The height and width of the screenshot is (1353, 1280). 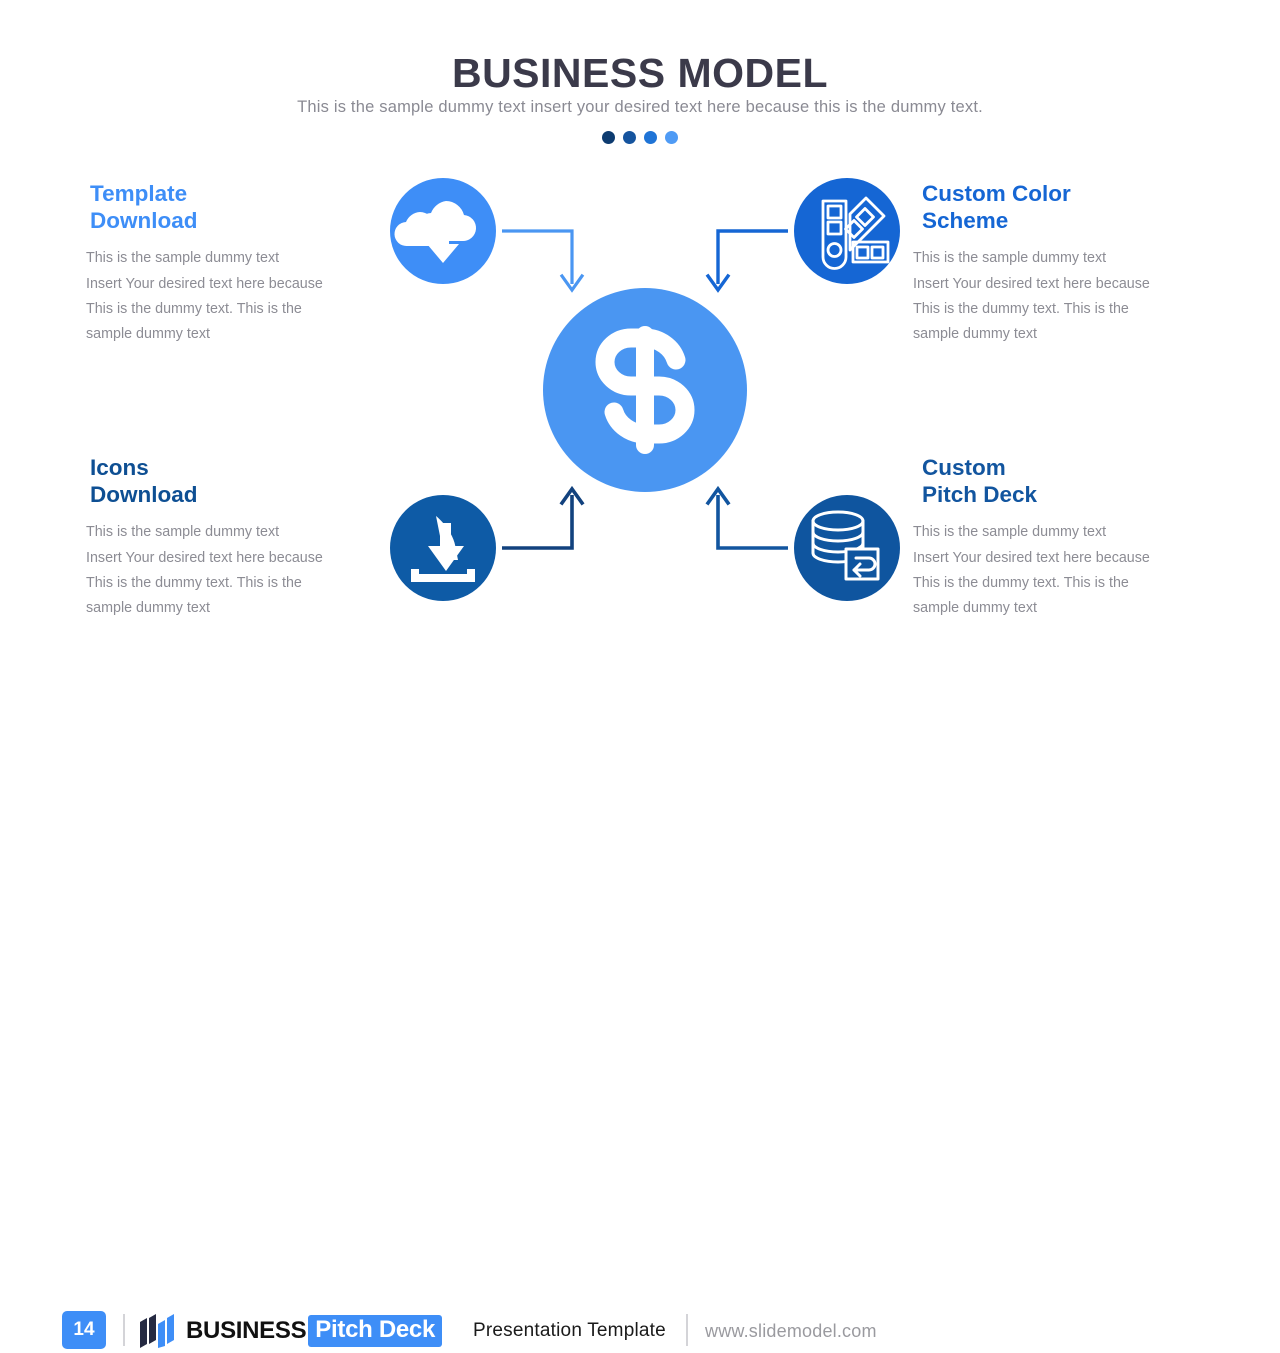 I want to click on footer-website-url: www.slidemodel.com, so click(x=791, y=1331).